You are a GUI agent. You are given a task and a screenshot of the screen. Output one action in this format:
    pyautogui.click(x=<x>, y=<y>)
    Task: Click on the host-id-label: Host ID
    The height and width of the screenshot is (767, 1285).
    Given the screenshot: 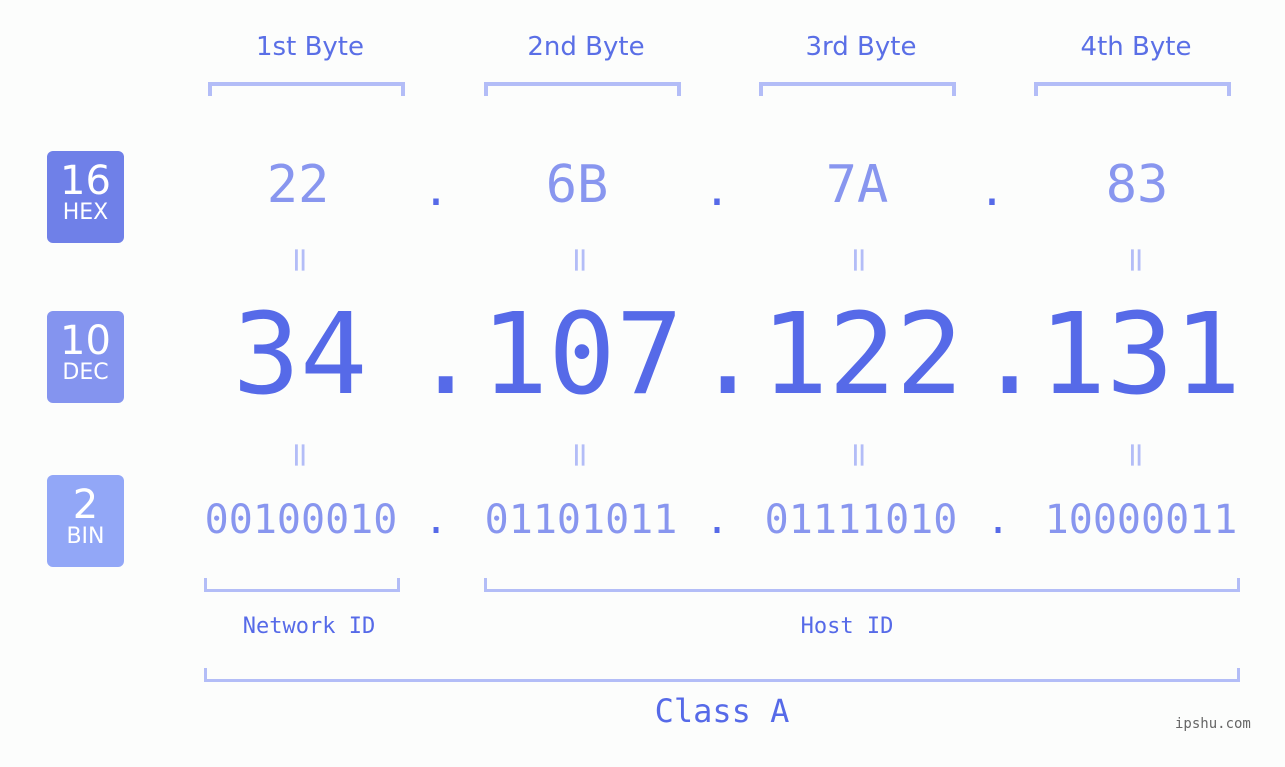 What is the action you would take?
    pyautogui.click(x=847, y=626)
    